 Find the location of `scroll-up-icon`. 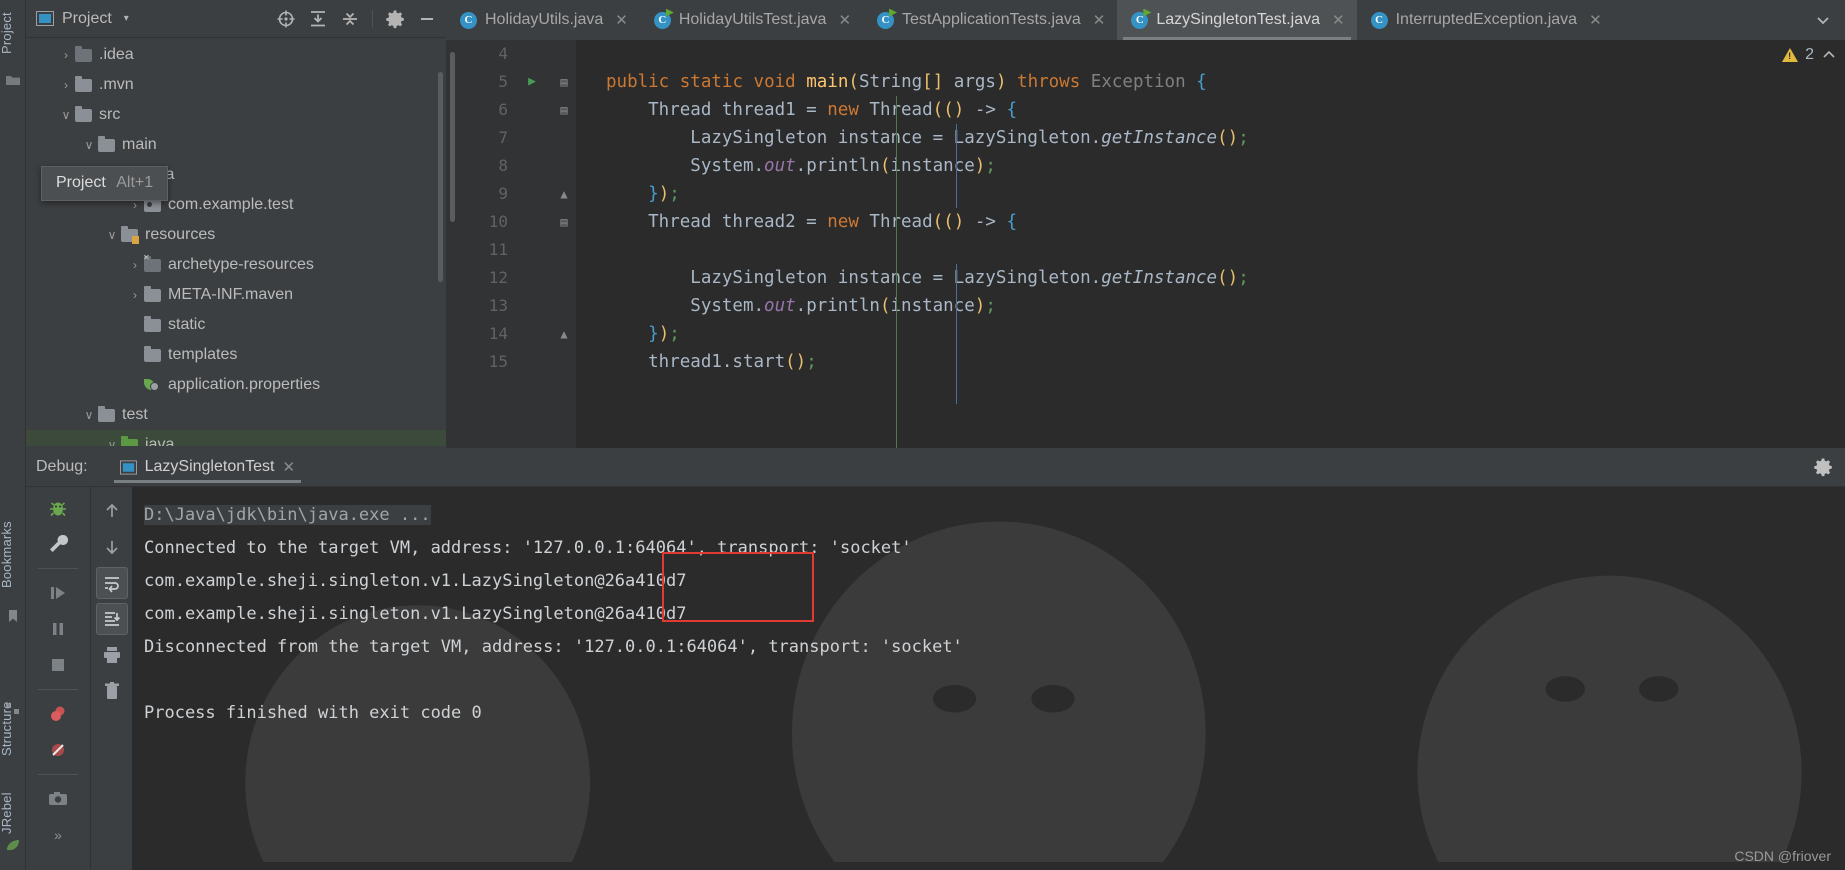

scroll-up-icon is located at coordinates (112, 511).